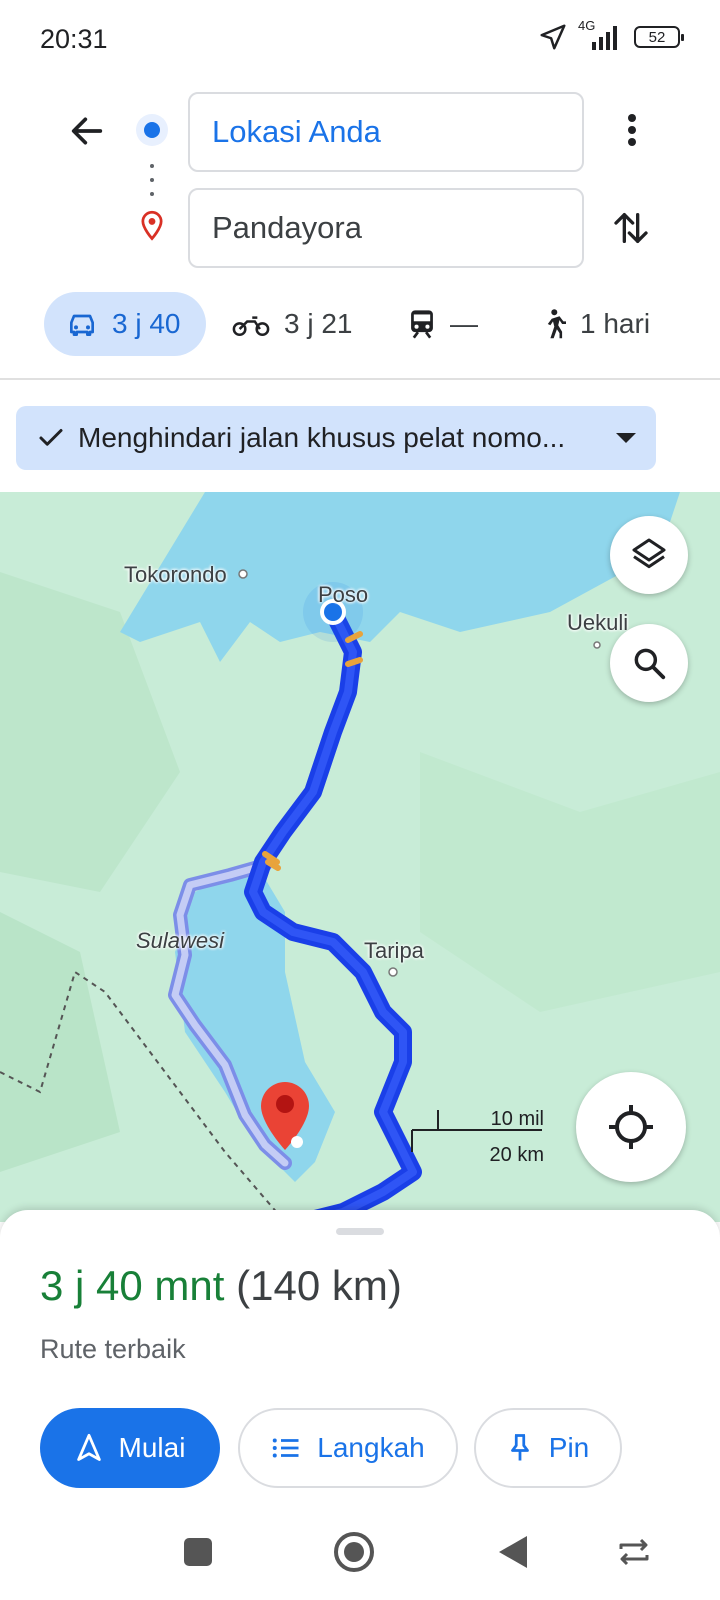  Describe the element at coordinates (152, 180) in the screenshot. I see `connector-dots` at that location.